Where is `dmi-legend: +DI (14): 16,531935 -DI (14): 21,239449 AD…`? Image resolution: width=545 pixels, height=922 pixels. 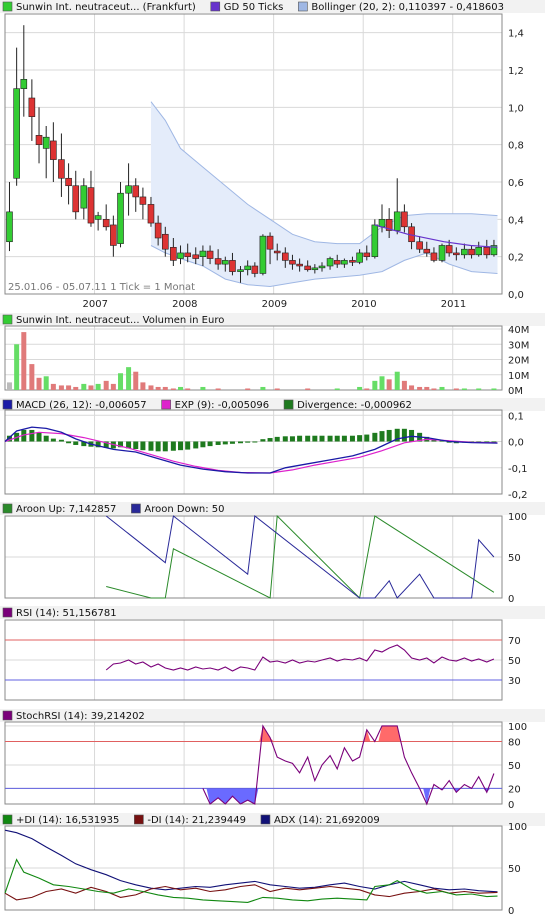 dmi-legend: +DI (14): 16,531935 -DI (14): 21,239449 AD… is located at coordinates (272, 819).